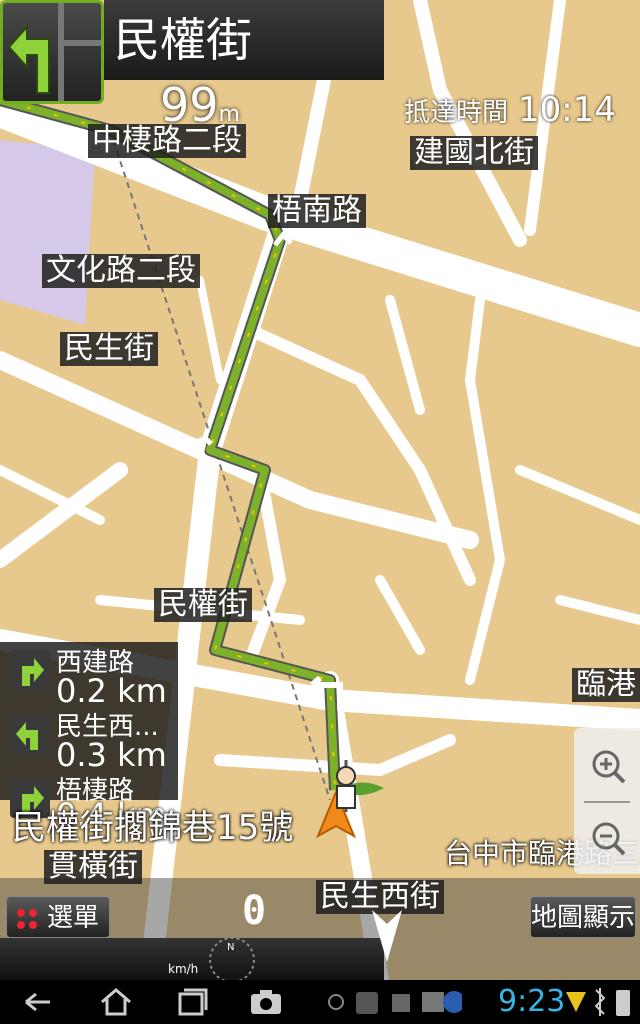  What do you see at coordinates (111, 691) in the screenshot?
I see `upcoming-turn-distance: 0.2 km` at bounding box center [111, 691].